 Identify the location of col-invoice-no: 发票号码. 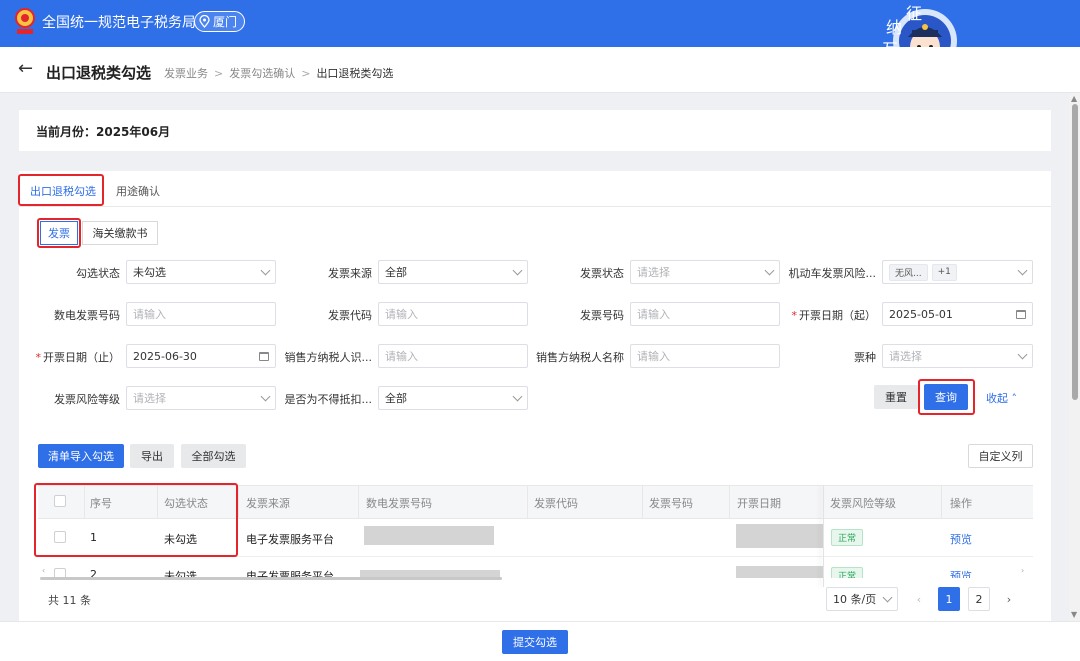
(671, 503).